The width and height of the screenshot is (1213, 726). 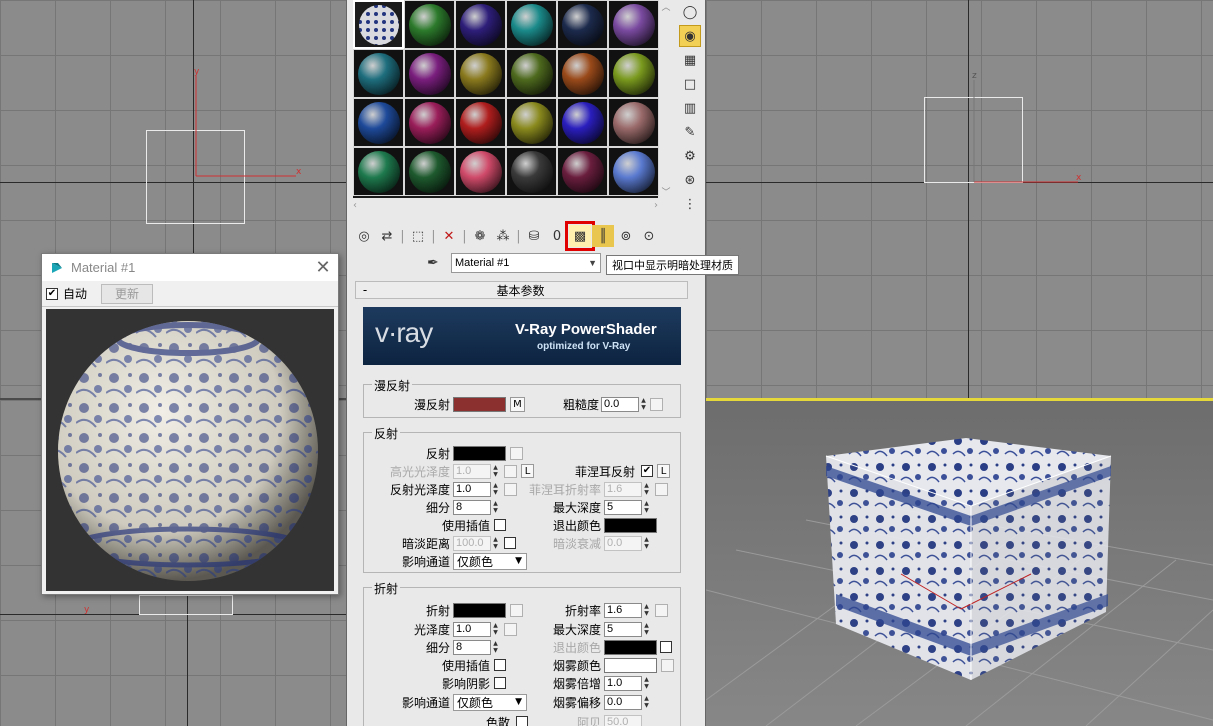 I want to click on ior-spinner: ▲ ▼, so click(x=646, y=610).